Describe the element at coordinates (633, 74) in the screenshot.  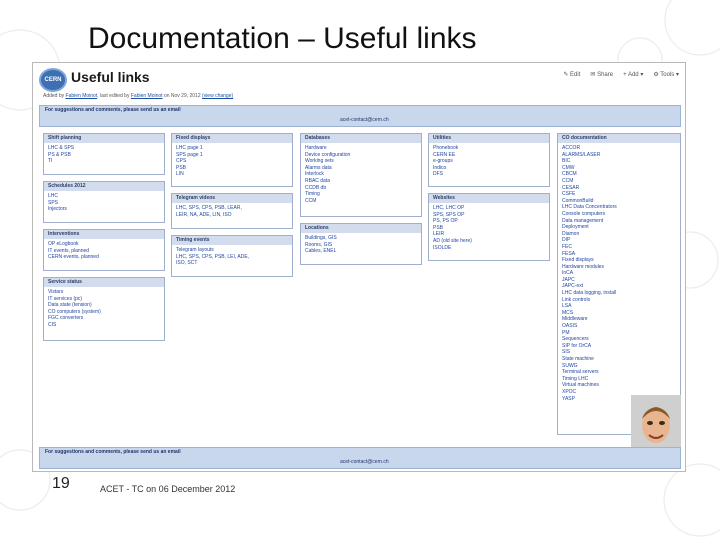
I see `add-menu: + Add ▾` at that location.